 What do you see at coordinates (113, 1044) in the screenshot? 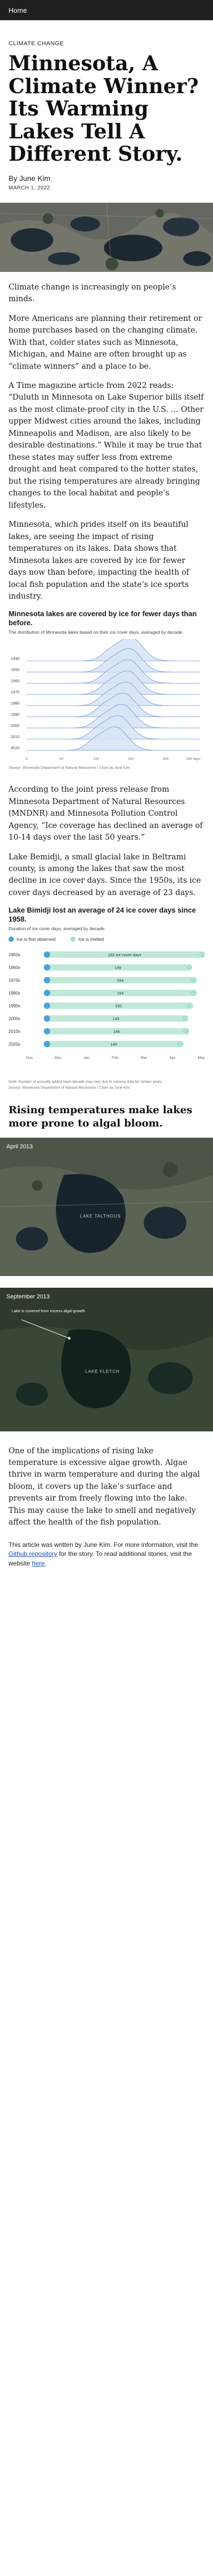
I see `dot-value-label: 140` at bounding box center [113, 1044].